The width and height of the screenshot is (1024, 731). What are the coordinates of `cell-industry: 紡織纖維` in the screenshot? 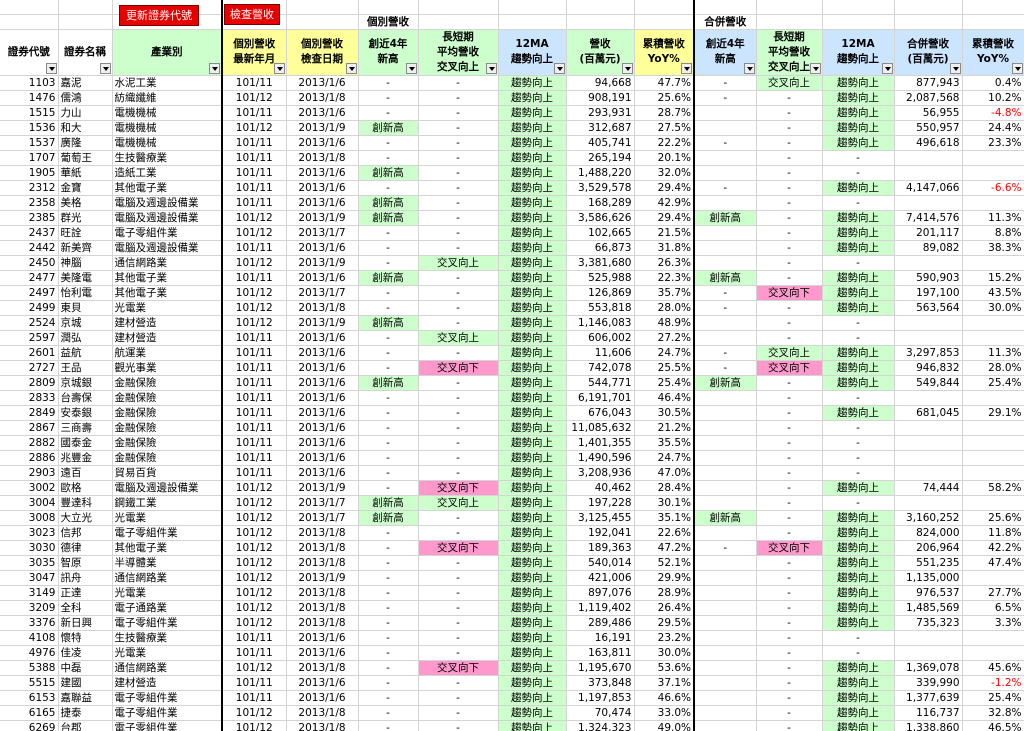 It's located at (167, 98).